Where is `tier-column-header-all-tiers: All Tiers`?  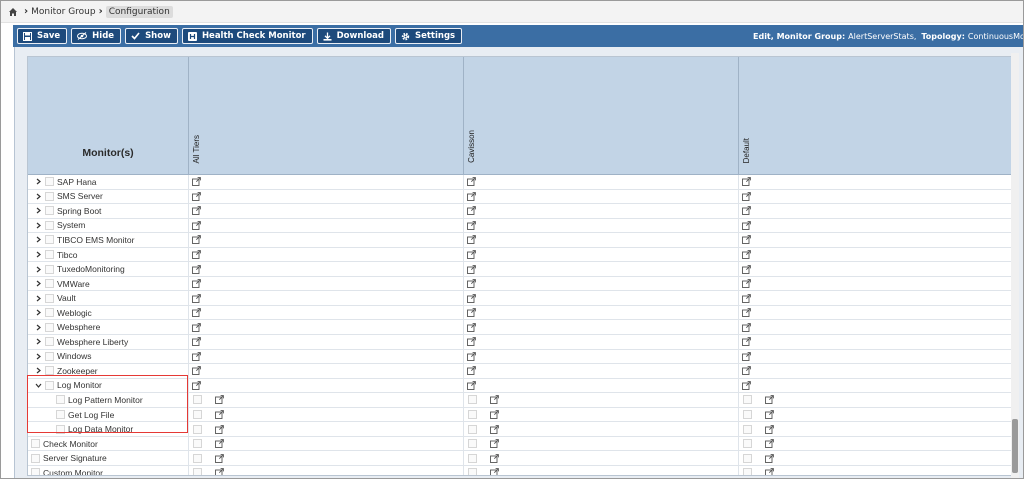
tier-column-header-all-tiers: All Tiers is located at coordinates (326, 116).